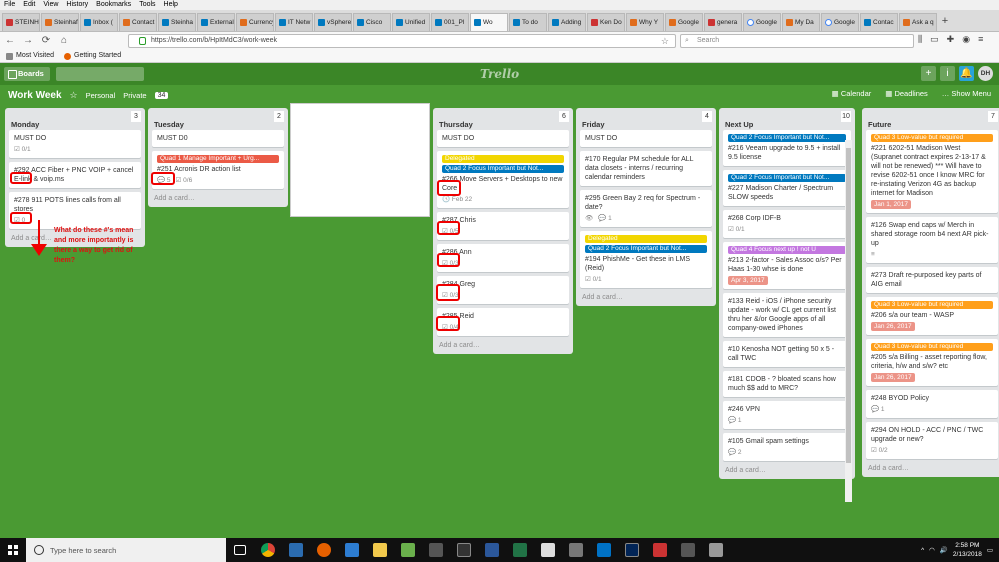  I want to click on extension-icon: ✚, so click(951, 39).